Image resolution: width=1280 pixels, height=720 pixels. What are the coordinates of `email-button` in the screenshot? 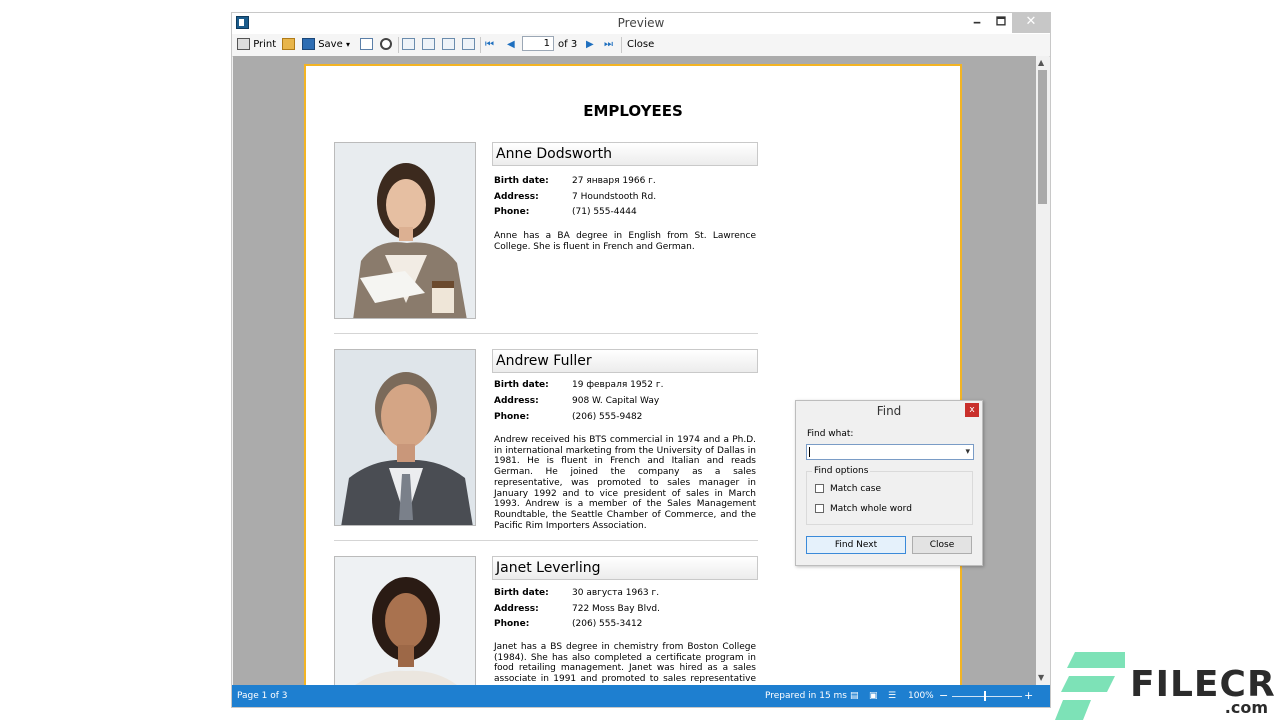 It's located at (366, 45).